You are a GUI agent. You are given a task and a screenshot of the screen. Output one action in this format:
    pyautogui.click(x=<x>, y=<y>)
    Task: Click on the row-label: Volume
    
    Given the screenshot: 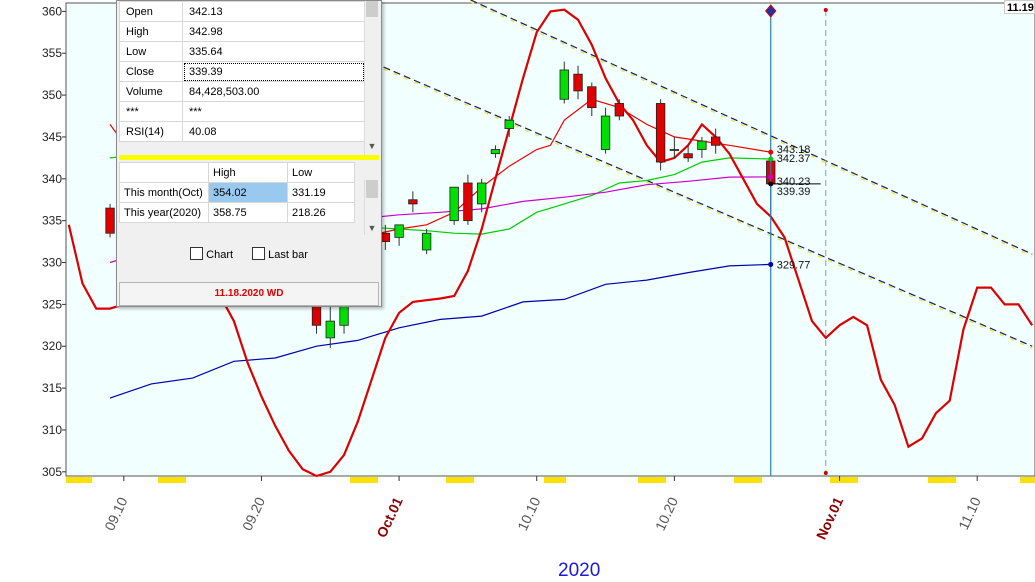 What is the action you would take?
    pyautogui.click(x=151, y=91)
    